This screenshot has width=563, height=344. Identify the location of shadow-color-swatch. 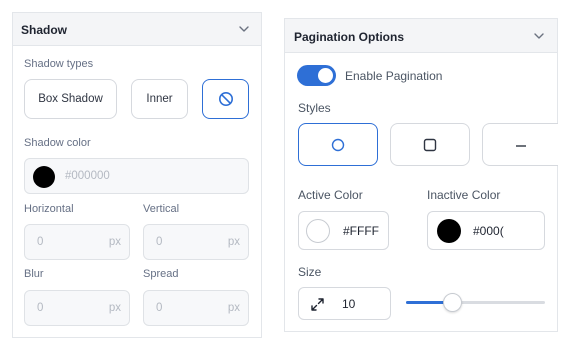
(44, 177).